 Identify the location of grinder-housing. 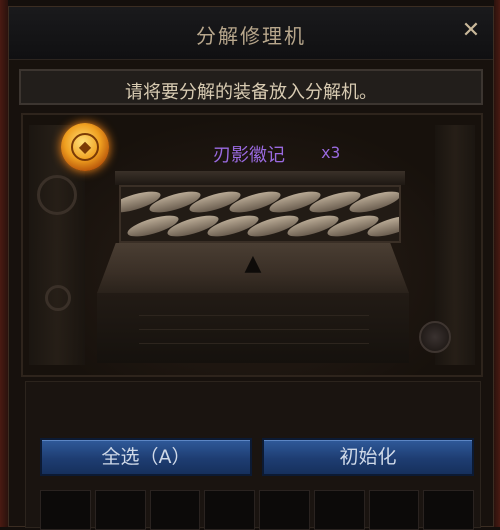
(260, 178).